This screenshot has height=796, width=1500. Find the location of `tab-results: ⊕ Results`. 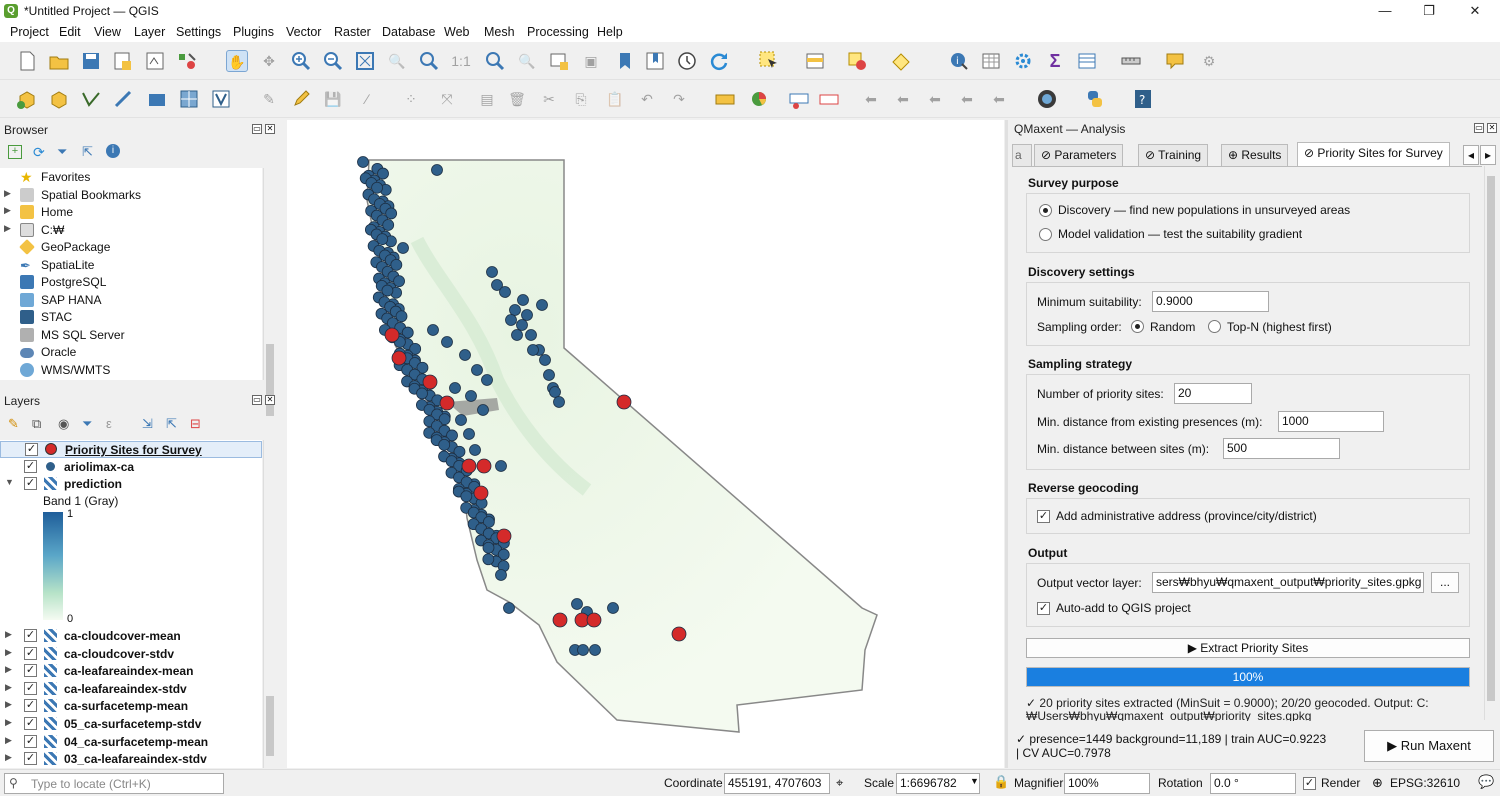

tab-results: ⊕ Results is located at coordinates (1255, 155).